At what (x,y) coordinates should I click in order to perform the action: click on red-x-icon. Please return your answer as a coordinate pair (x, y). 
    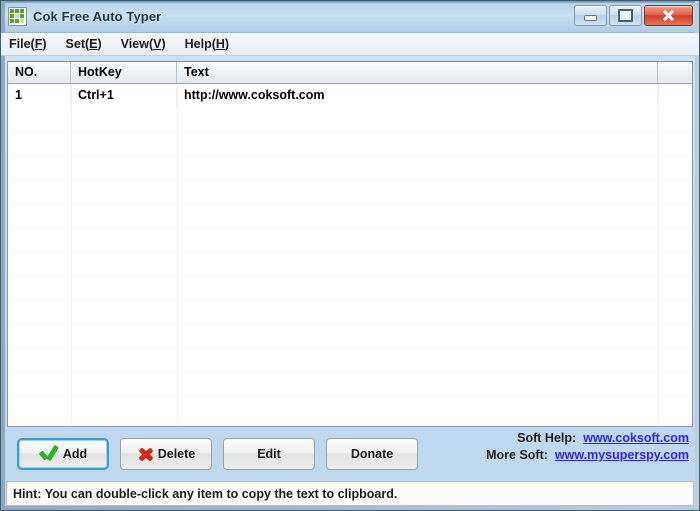
    Looking at the image, I should click on (145, 454).